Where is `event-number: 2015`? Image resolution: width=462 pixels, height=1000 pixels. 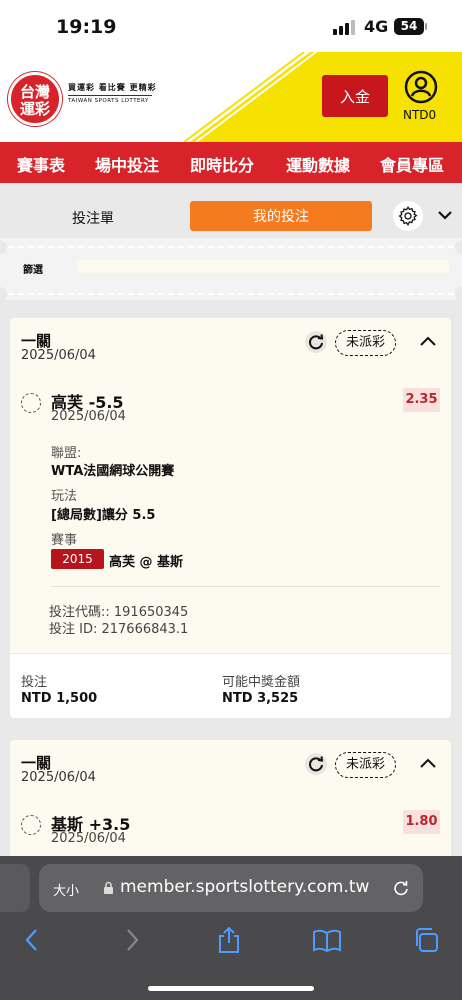
event-number: 2015 is located at coordinates (77, 559).